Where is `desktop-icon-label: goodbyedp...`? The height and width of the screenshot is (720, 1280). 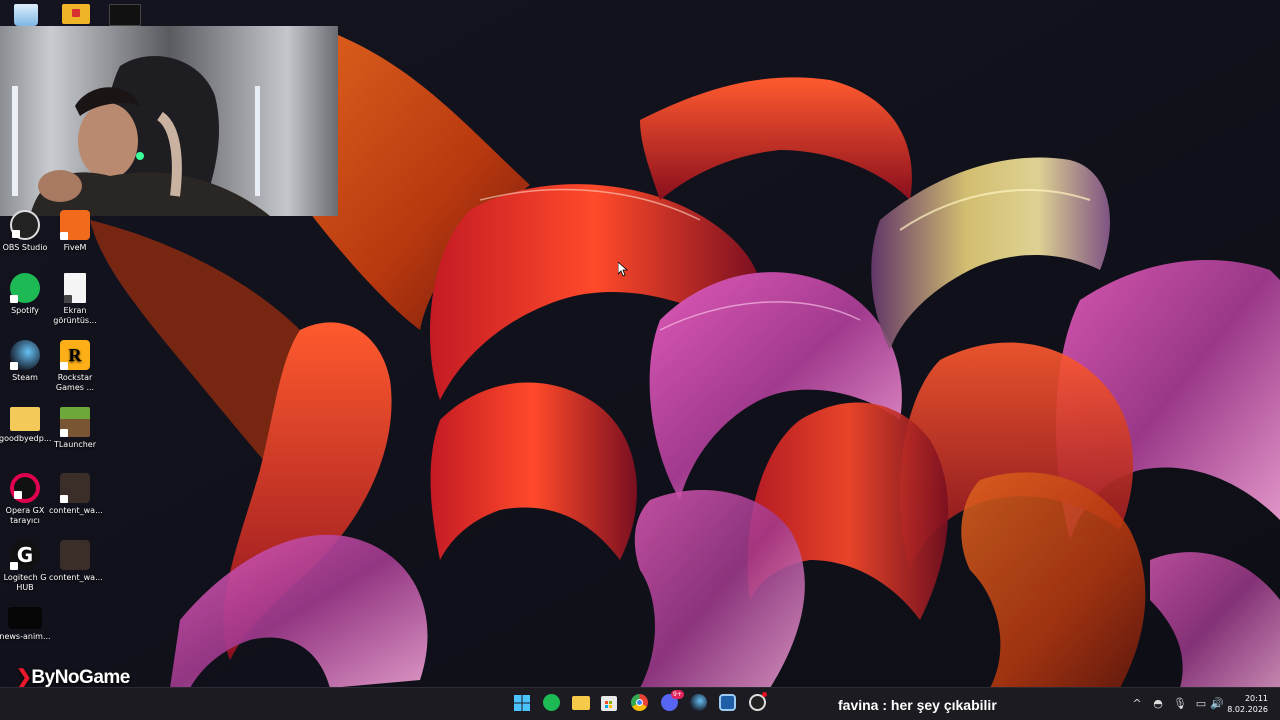 desktop-icon-label: goodbyedp... is located at coordinates (26, 438).